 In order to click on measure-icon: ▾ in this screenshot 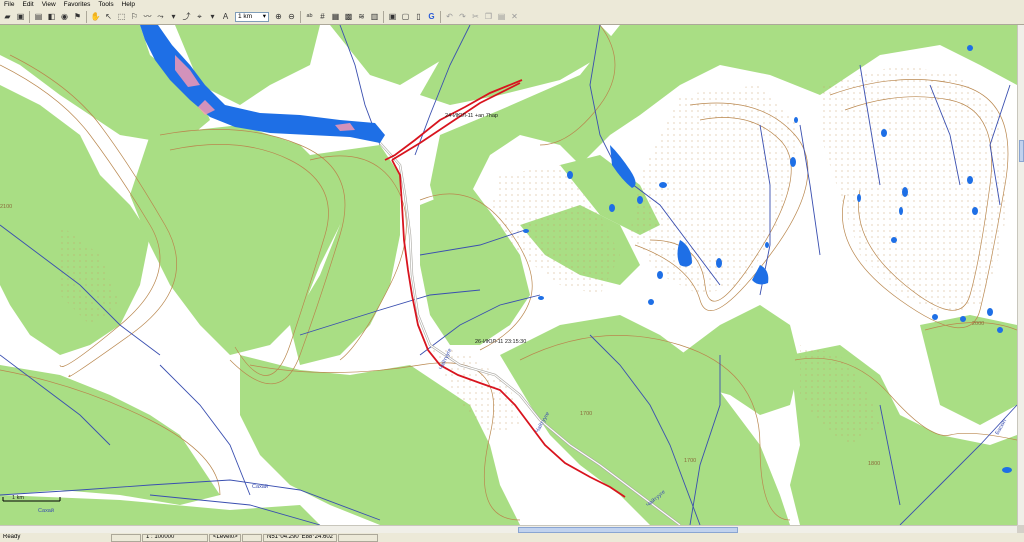, I will do `click(174, 17)`.